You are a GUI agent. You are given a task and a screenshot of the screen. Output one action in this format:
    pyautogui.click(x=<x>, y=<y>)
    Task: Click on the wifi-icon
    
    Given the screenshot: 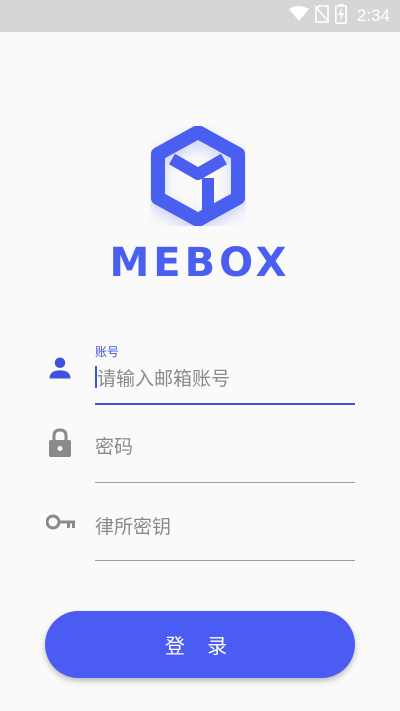 What is the action you would take?
    pyautogui.click(x=298, y=16)
    